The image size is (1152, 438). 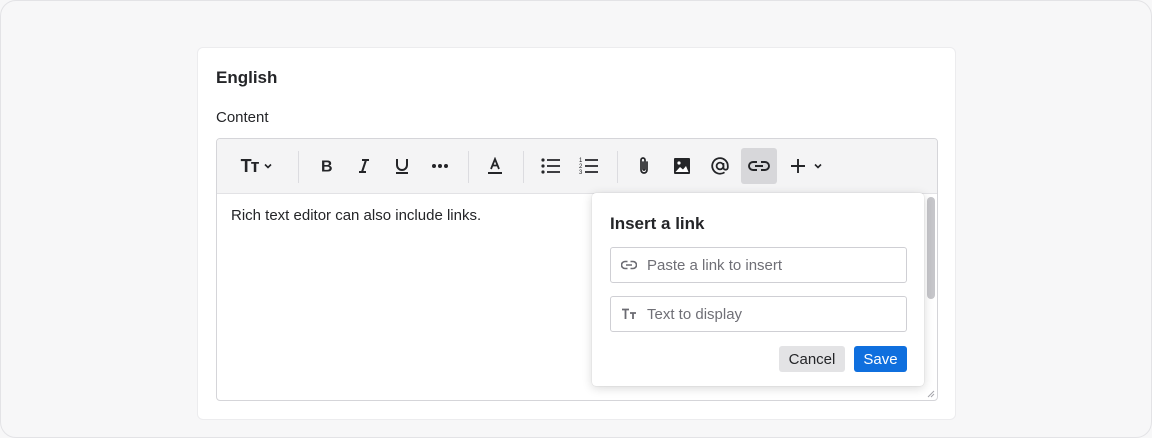 I want to click on more-icon, so click(x=440, y=166).